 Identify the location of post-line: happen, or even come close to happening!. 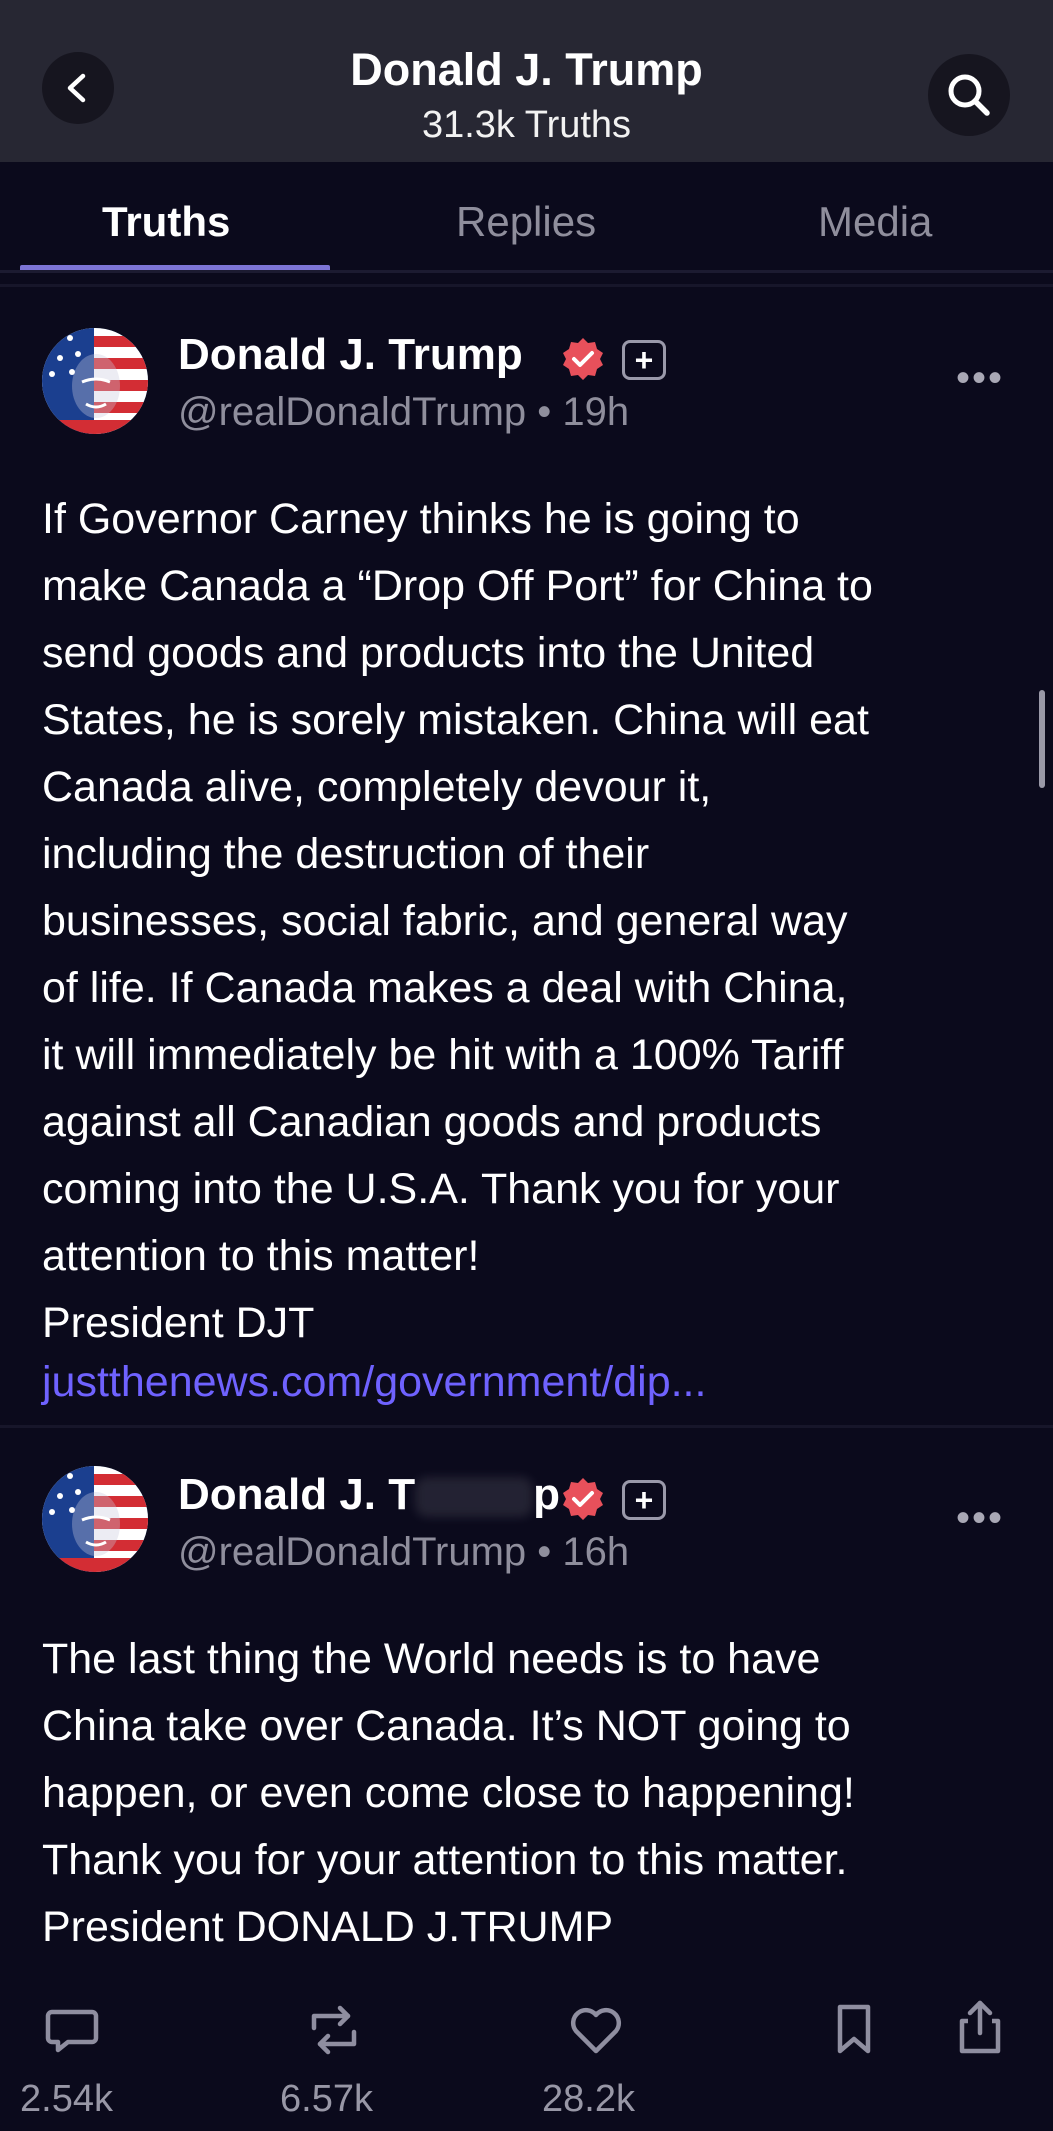
(448, 1793).